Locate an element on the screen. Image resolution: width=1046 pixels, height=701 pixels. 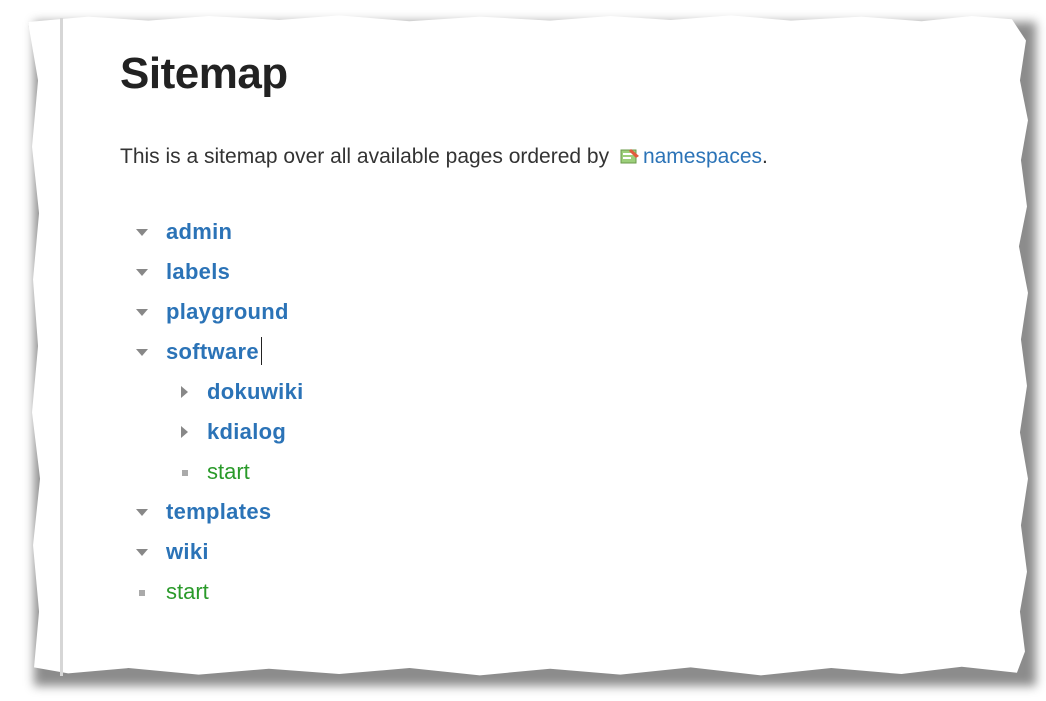
namespace-link-admin: admin is located at coordinates (199, 231).